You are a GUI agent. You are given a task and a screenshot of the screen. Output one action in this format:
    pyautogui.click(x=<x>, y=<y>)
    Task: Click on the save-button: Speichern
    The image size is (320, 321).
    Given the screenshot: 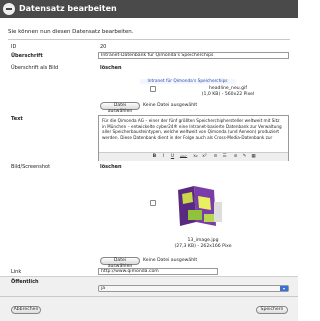 What is the action you would take?
    pyautogui.click(x=272, y=310)
    